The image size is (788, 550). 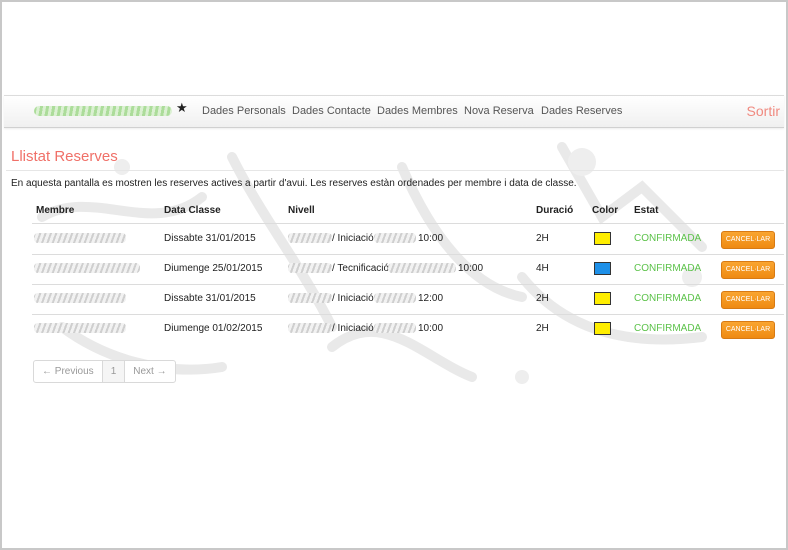 I want to click on header-color: Color, so click(x=605, y=210).